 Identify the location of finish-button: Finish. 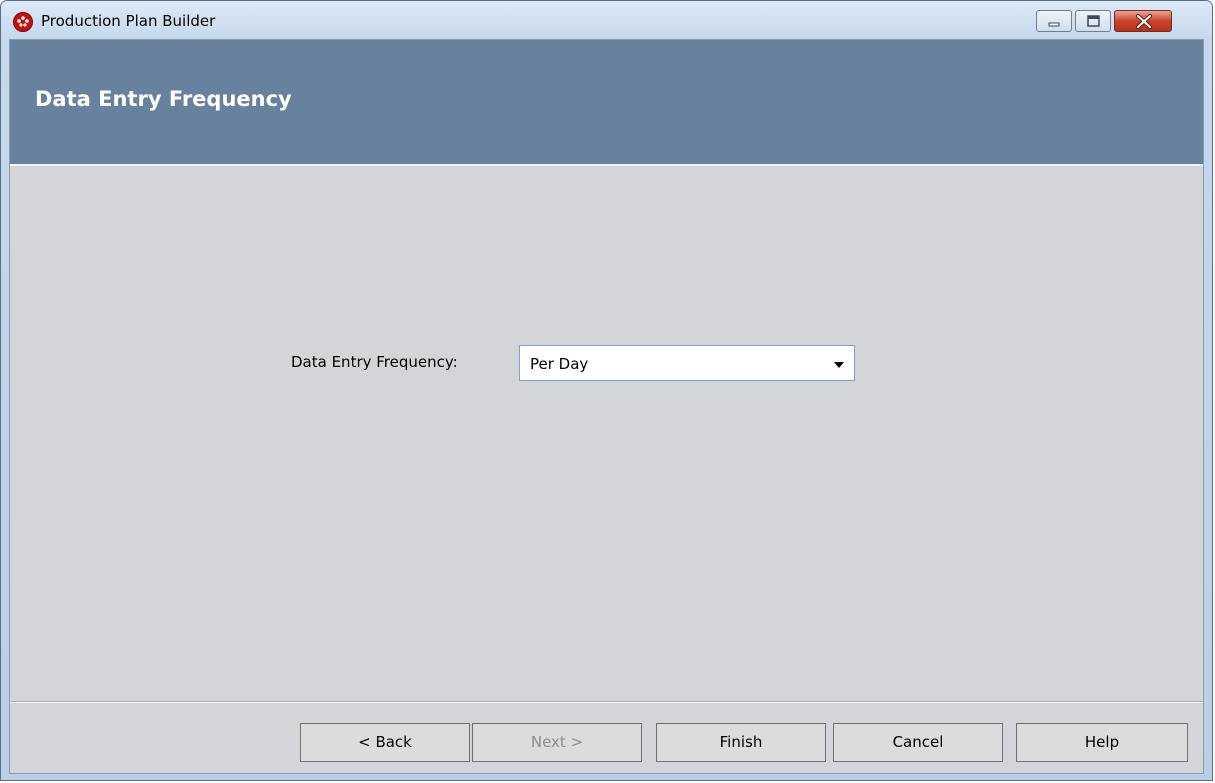
(741, 742).